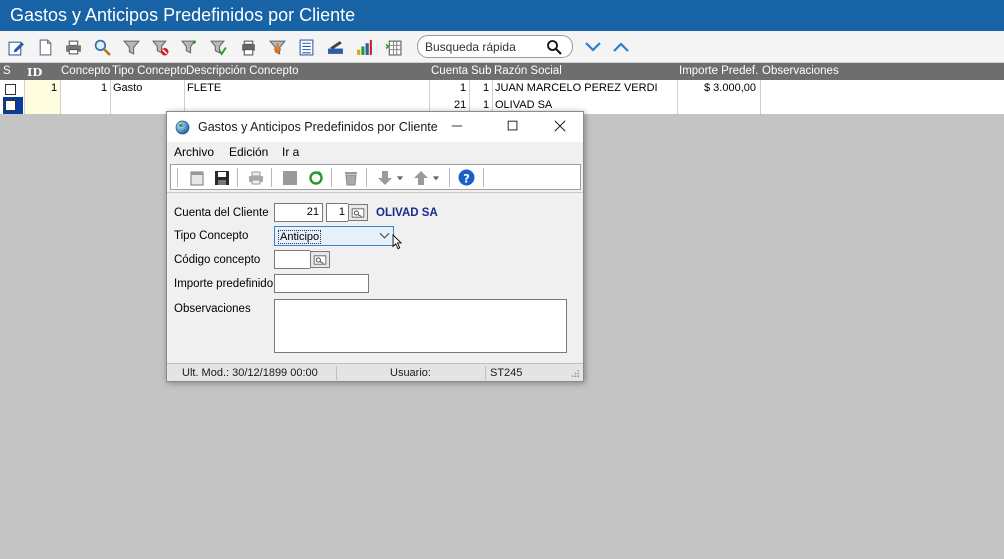 Image resolution: width=1004 pixels, height=559 pixels. What do you see at coordinates (194, 152) in the screenshot?
I see `menu-archivo: Archivo` at bounding box center [194, 152].